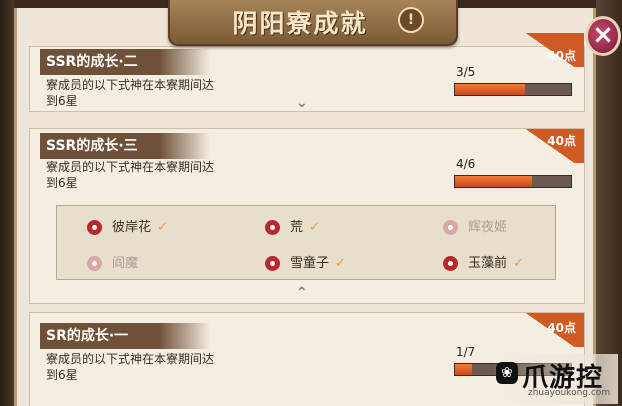 Image resolution: width=622 pixels, height=406 pixels. What do you see at coordinates (92, 62) in the screenshot?
I see `card-title: SSR的成长·二` at bounding box center [92, 62].